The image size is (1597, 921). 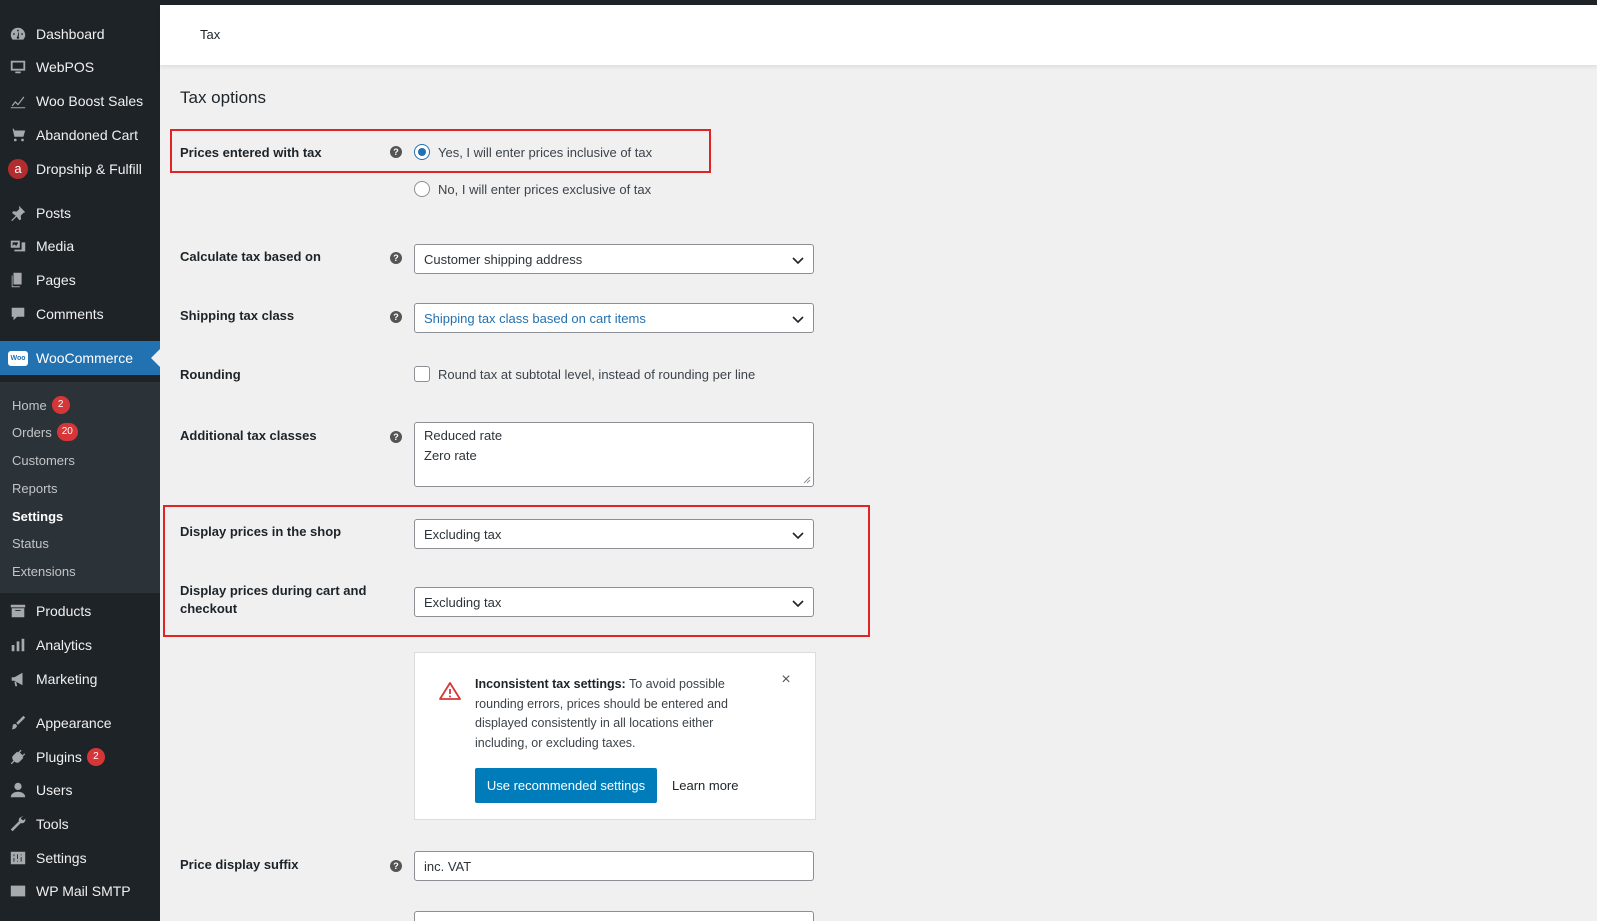 What do you see at coordinates (80, 246) in the screenshot?
I see `sidebar-item-media: Media` at bounding box center [80, 246].